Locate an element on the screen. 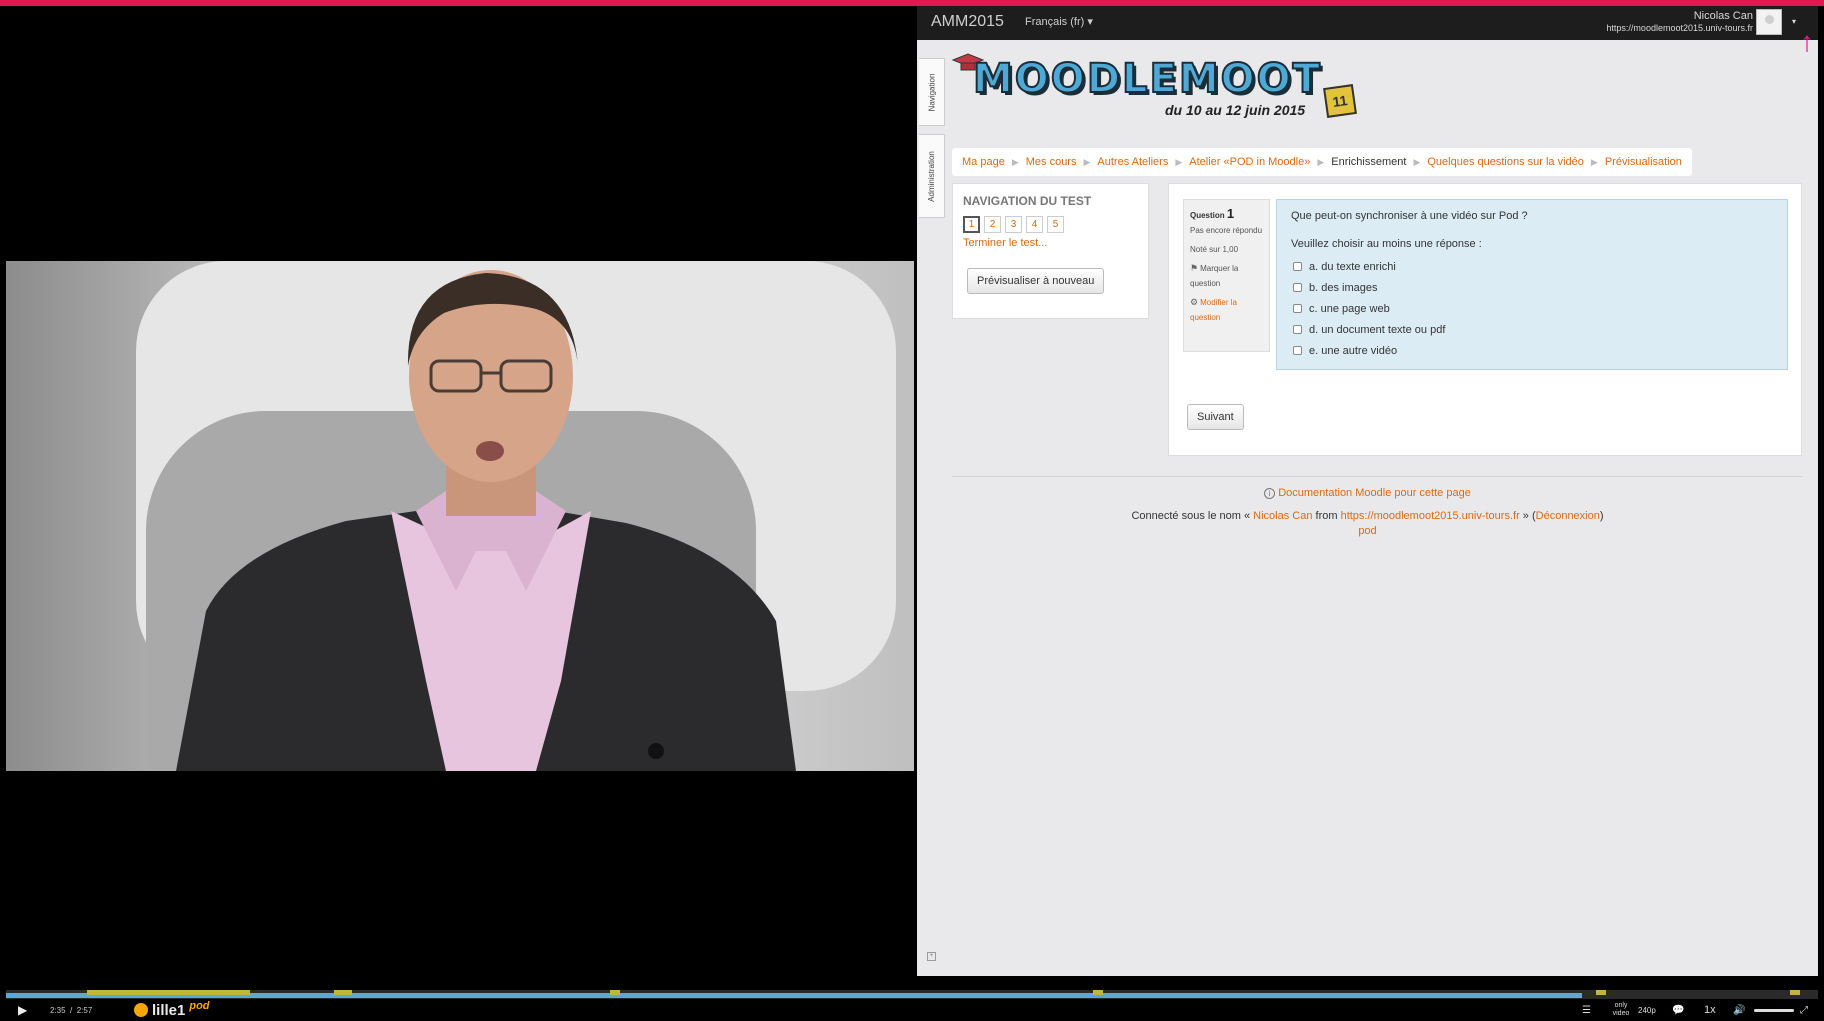 Image resolution: width=1824 pixels, height=1021 pixels. answer-option: d. un document texte ou pdf is located at coordinates (1532, 329).